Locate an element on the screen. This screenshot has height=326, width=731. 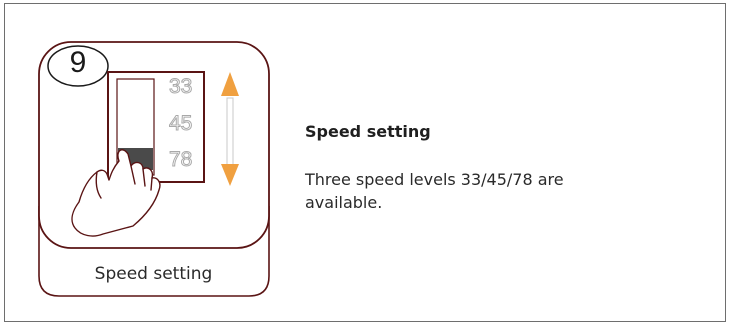
step-number: 9 is located at coordinates (78, 62).